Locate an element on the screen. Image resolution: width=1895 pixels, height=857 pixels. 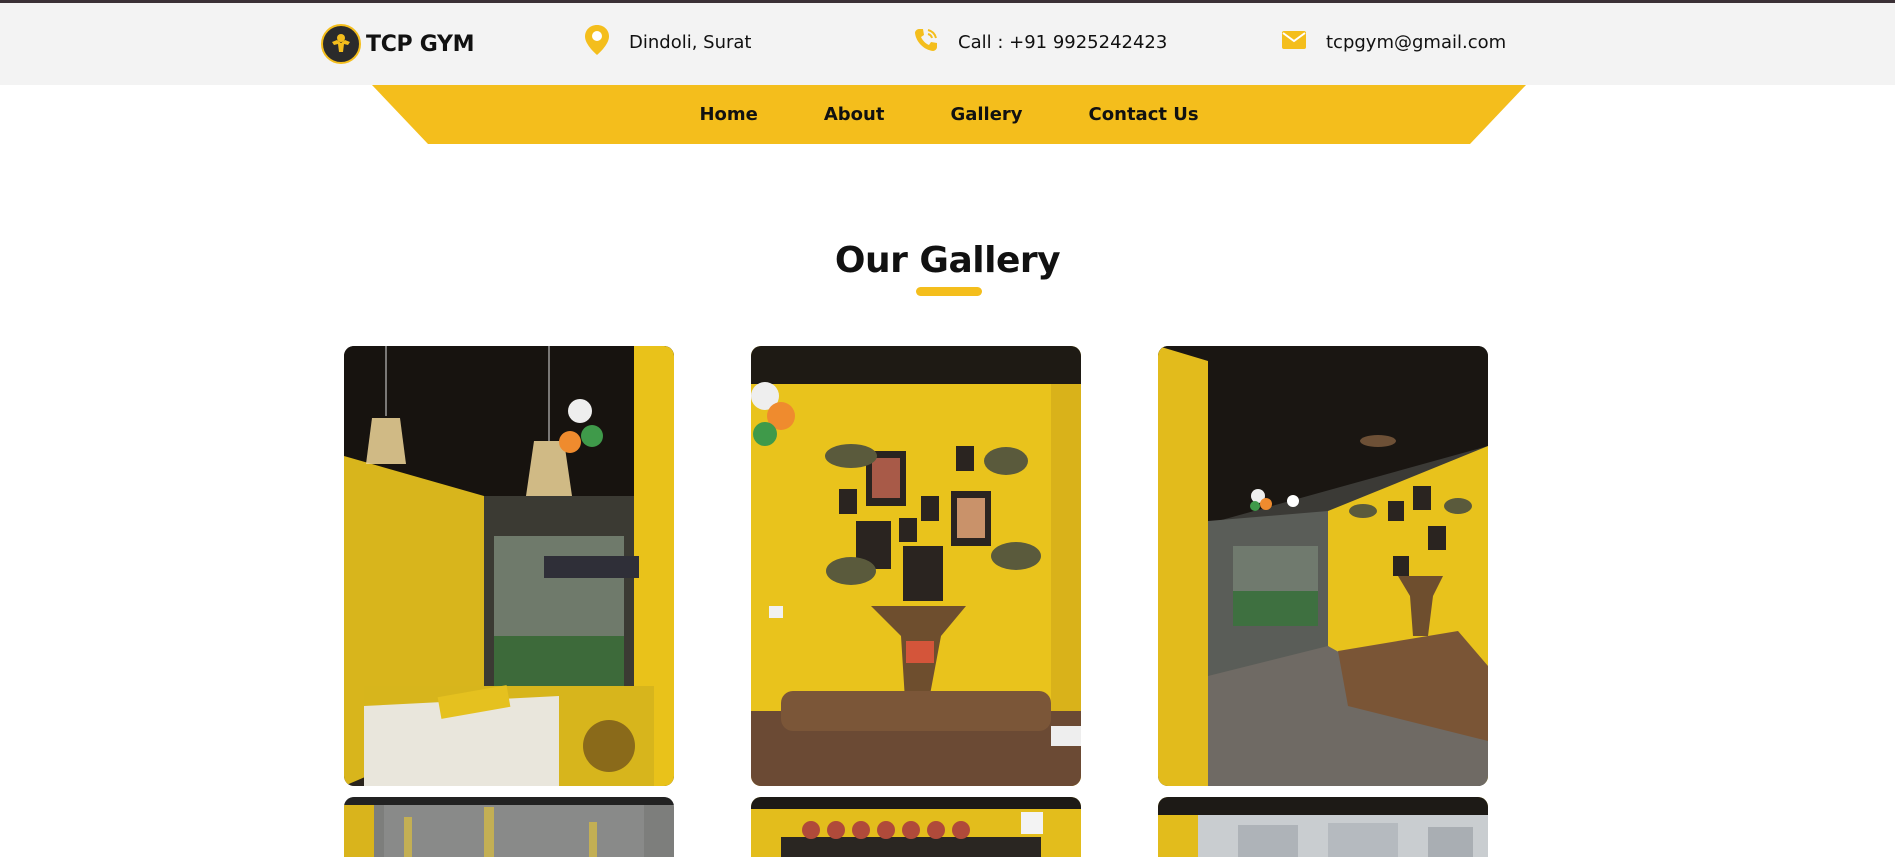
location-text: Dindoli, Surat is located at coordinates (690, 42).